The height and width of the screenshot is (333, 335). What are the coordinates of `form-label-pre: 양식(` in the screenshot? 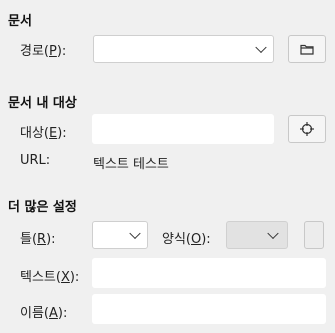 It's located at (176, 239).